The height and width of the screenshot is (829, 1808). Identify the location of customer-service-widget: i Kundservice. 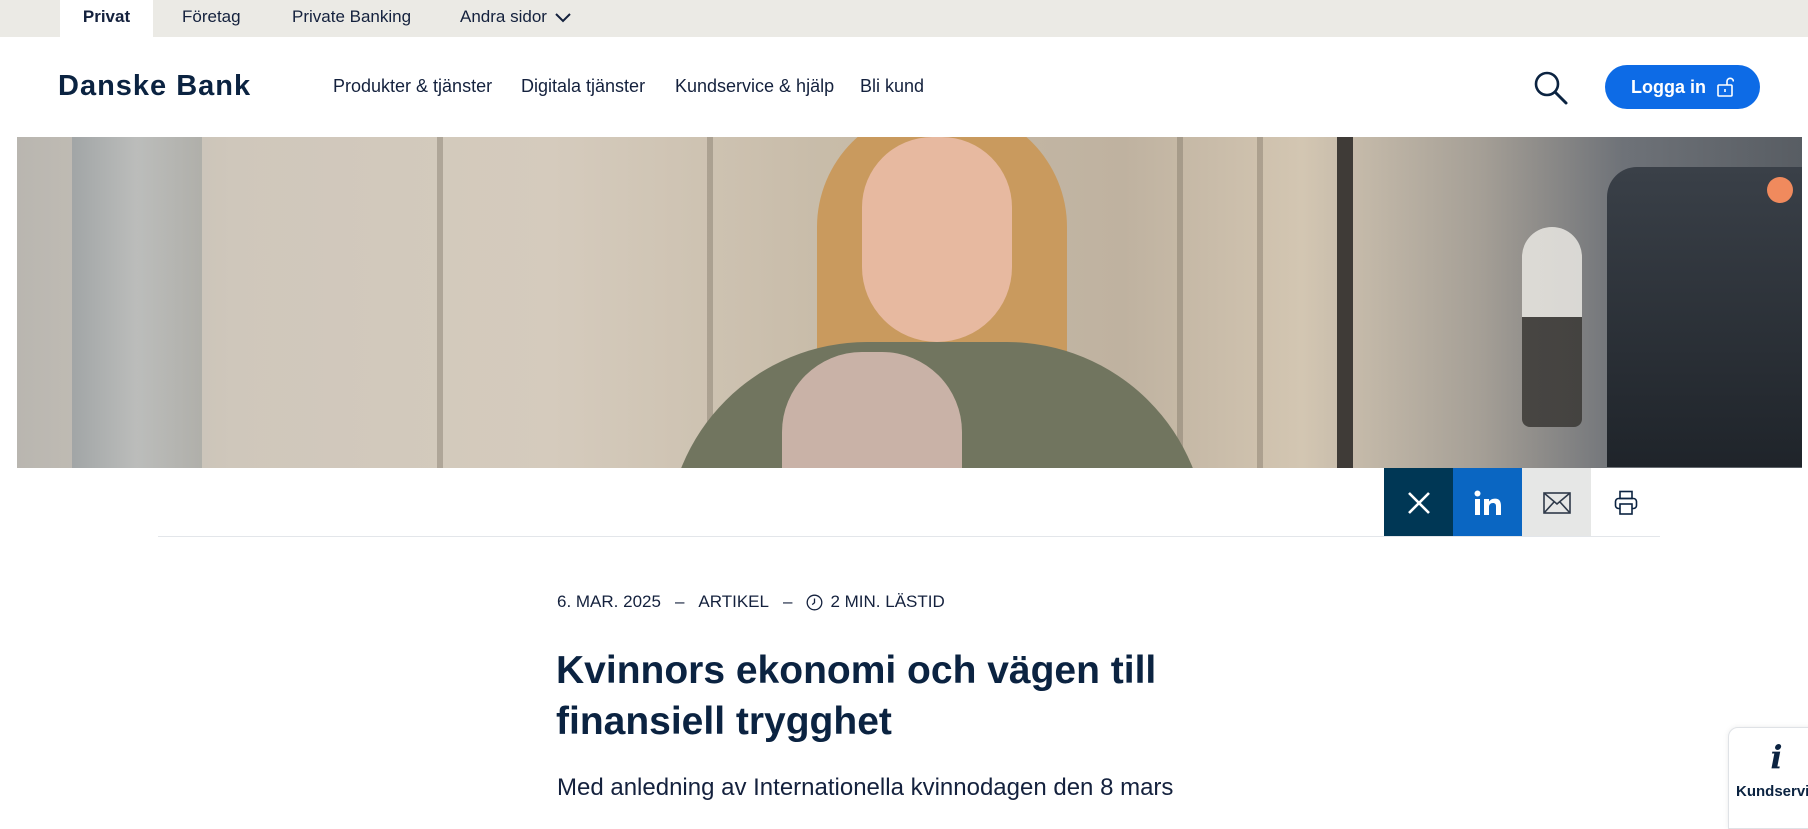
(1768, 778).